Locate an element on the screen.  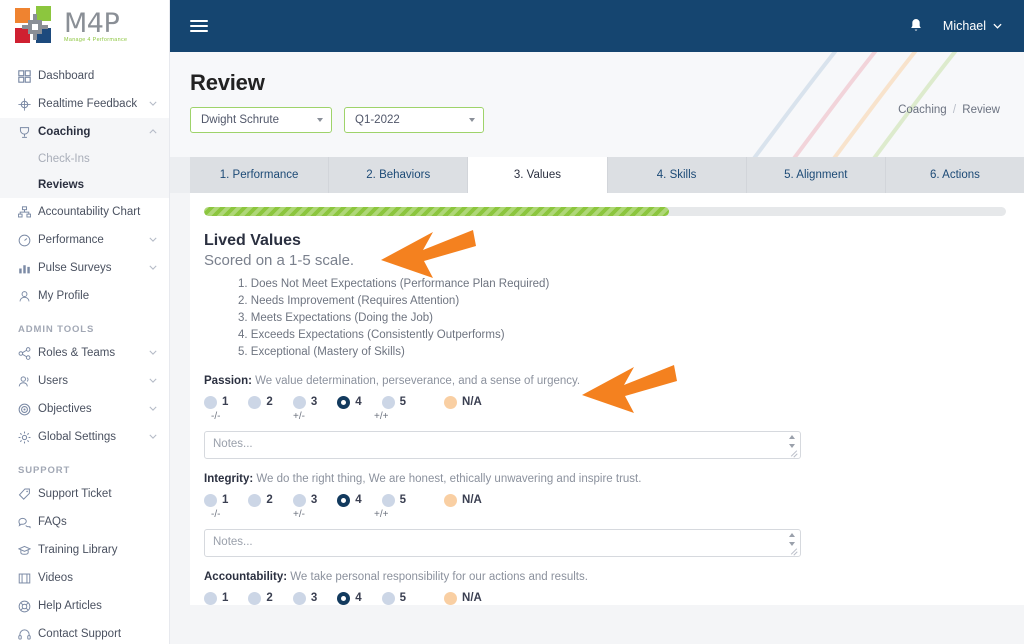
tab-alignment: 5. Alignment is located at coordinates (816, 175).